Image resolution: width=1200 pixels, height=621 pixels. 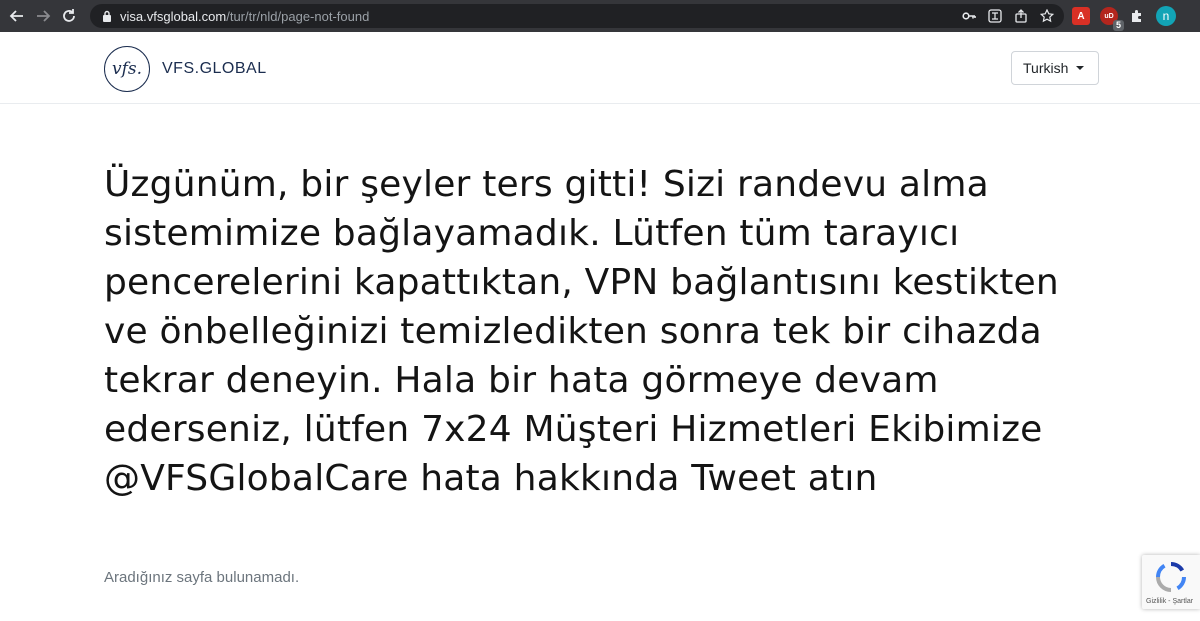 I want to click on caret-down-icon, so click(x=1080, y=68).